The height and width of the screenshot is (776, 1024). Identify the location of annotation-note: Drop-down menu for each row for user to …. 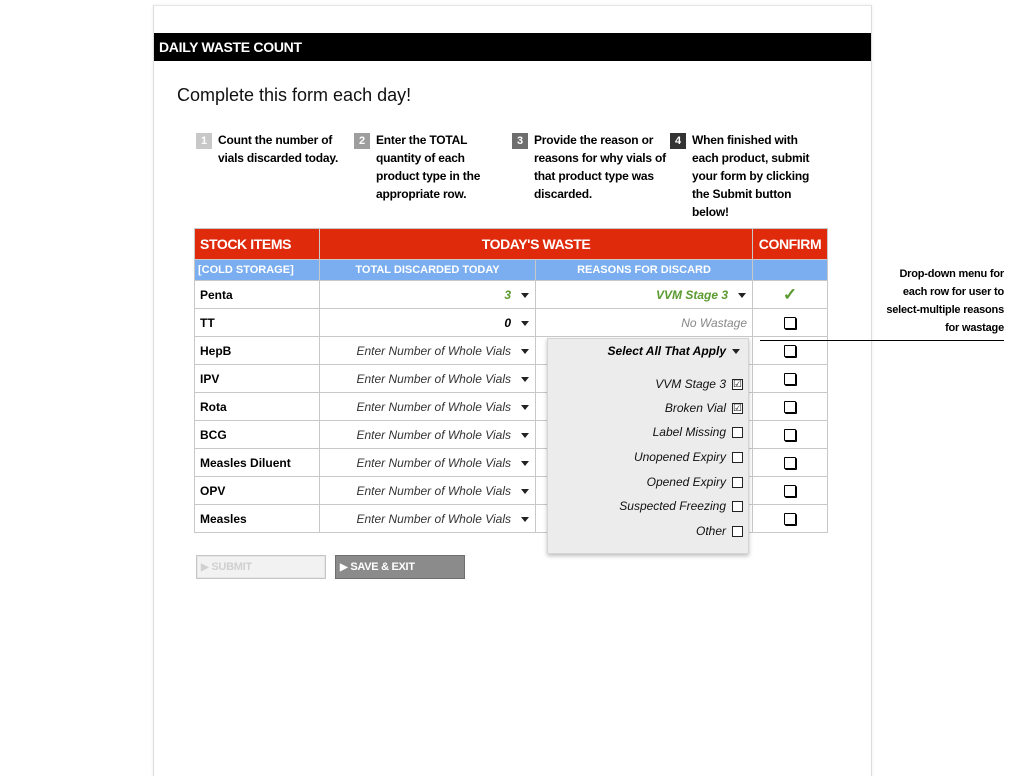
(945, 301).